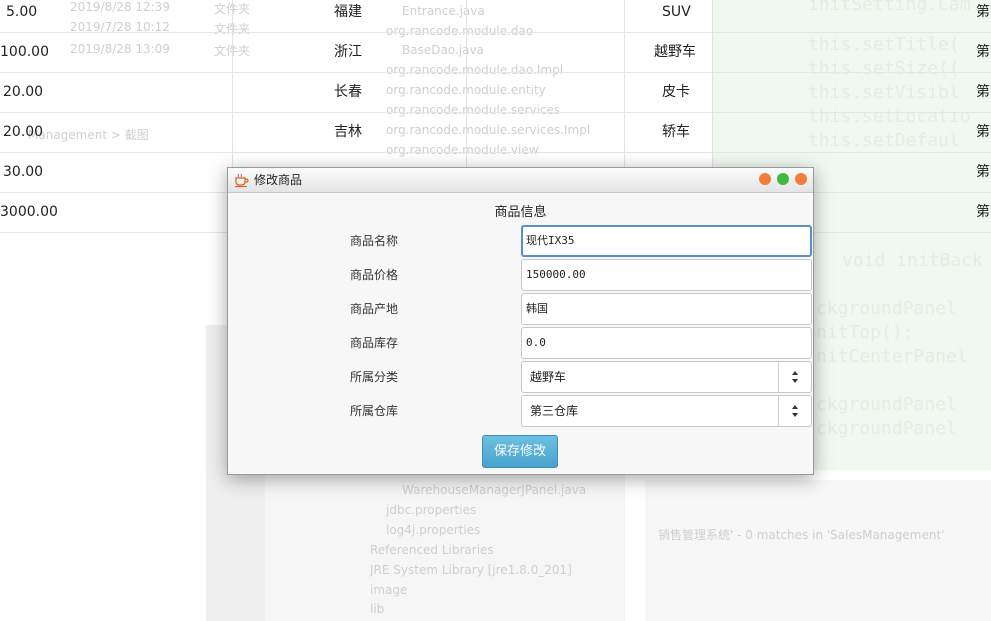  Describe the element at coordinates (433, 530) in the screenshot. I see `tree-item: log4j.properties` at that location.